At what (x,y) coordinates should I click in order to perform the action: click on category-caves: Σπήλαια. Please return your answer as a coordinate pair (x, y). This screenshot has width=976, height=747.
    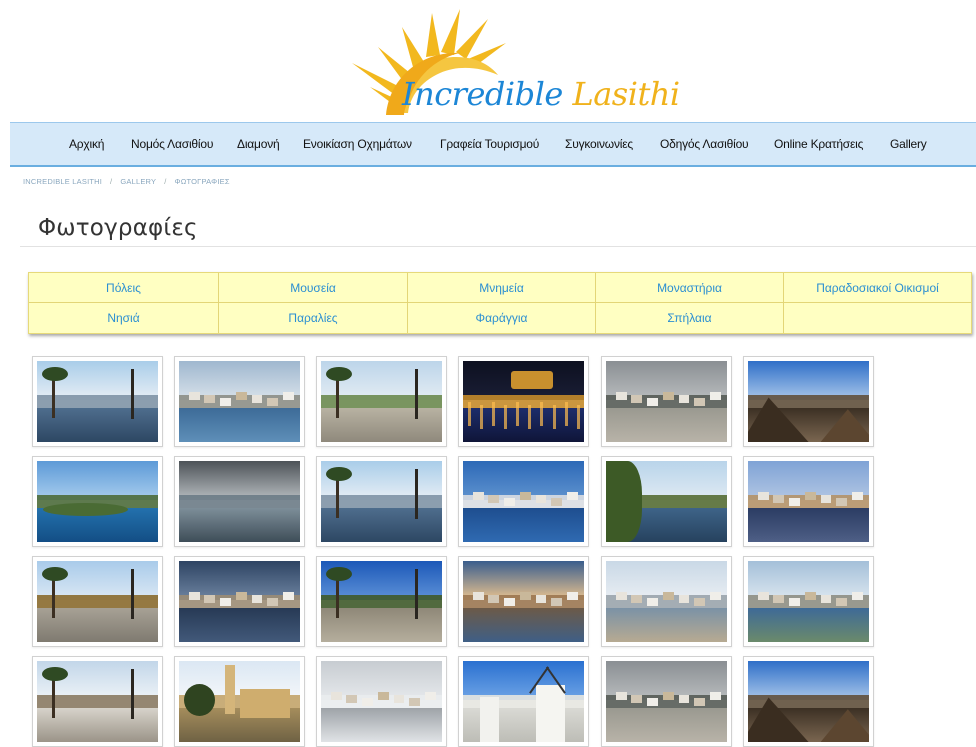
    Looking at the image, I should click on (690, 318).